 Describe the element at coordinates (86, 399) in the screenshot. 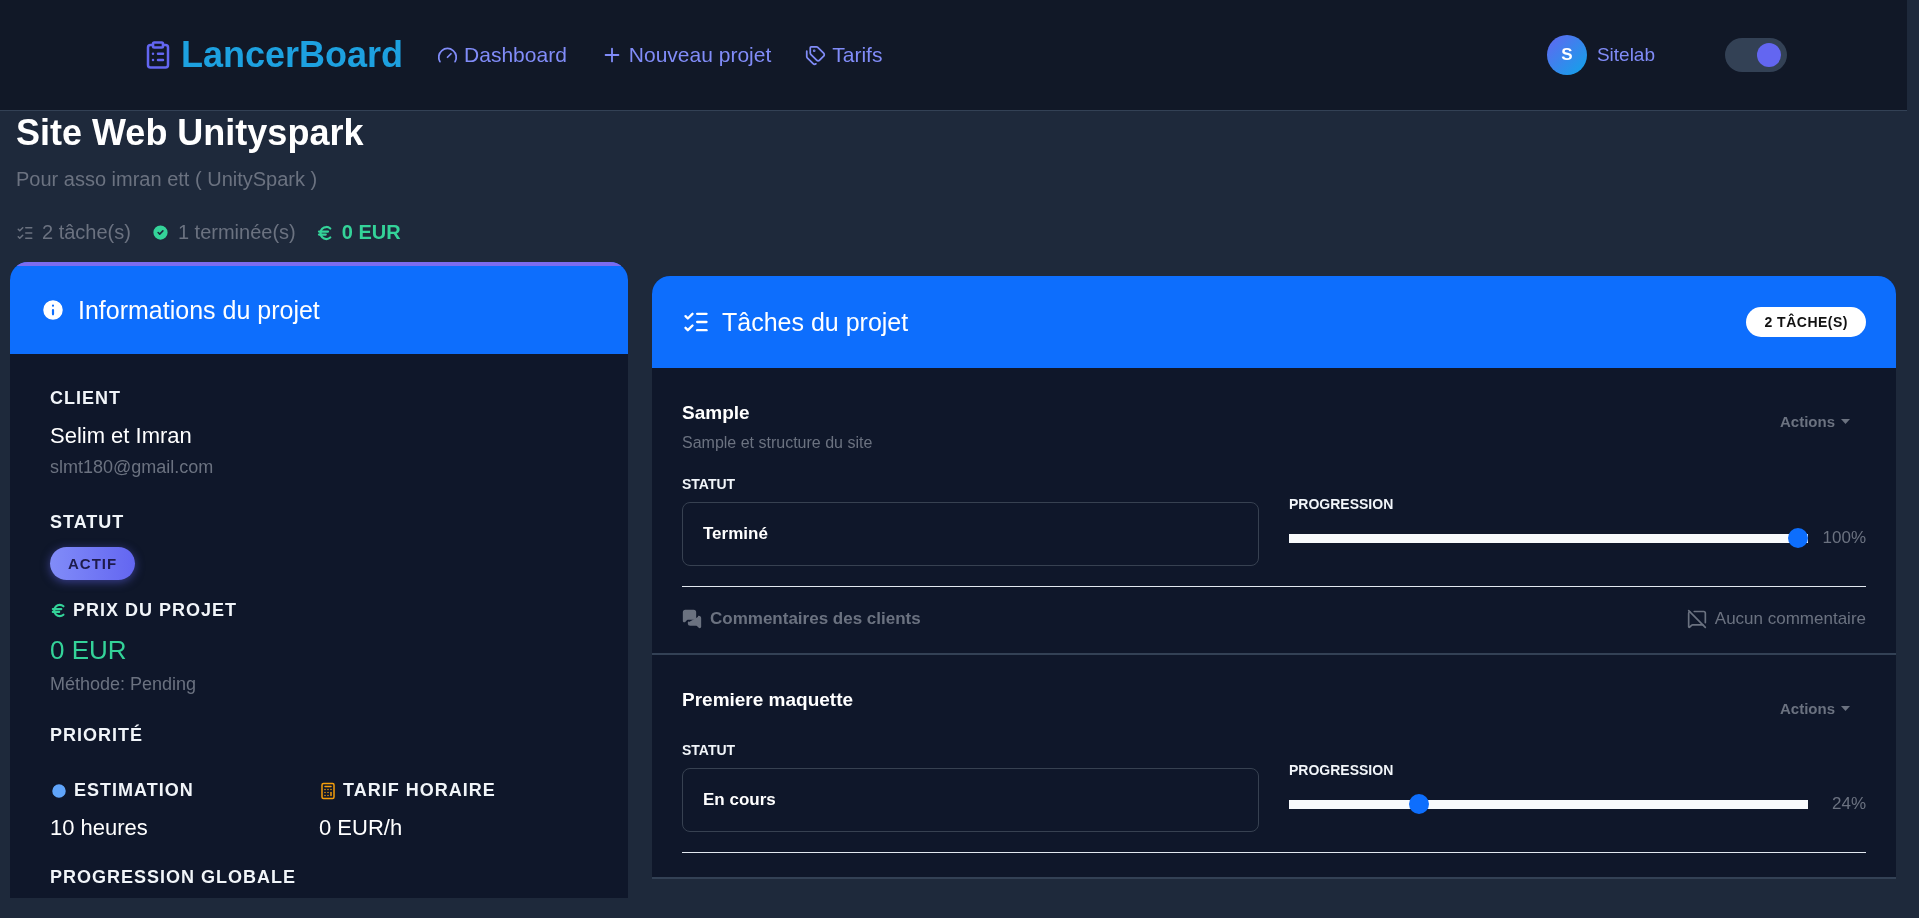

I see `client-label: CLIENT` at that location.